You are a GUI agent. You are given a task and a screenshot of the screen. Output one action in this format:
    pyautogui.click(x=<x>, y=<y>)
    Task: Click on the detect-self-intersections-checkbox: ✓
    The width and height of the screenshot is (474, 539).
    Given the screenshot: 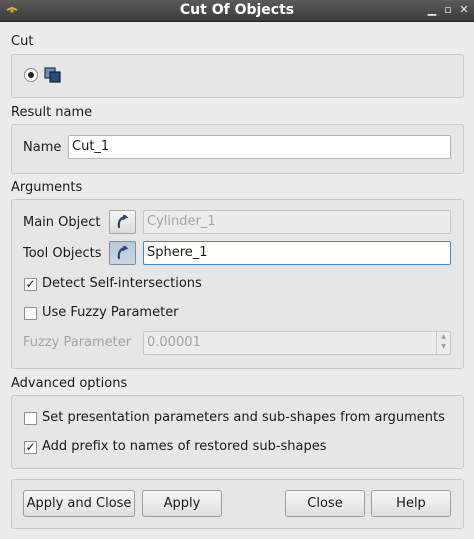 What is the action you would take?
    pyautogui.click(x=30, y=284)
    